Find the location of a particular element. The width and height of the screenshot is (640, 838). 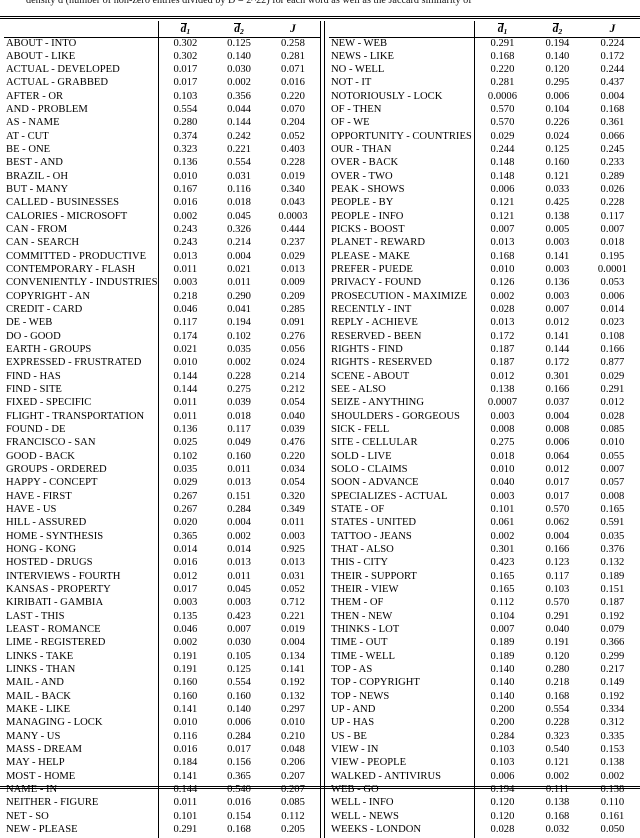

cell-jaccard: 0.591 is located at coordinates (612, 524).